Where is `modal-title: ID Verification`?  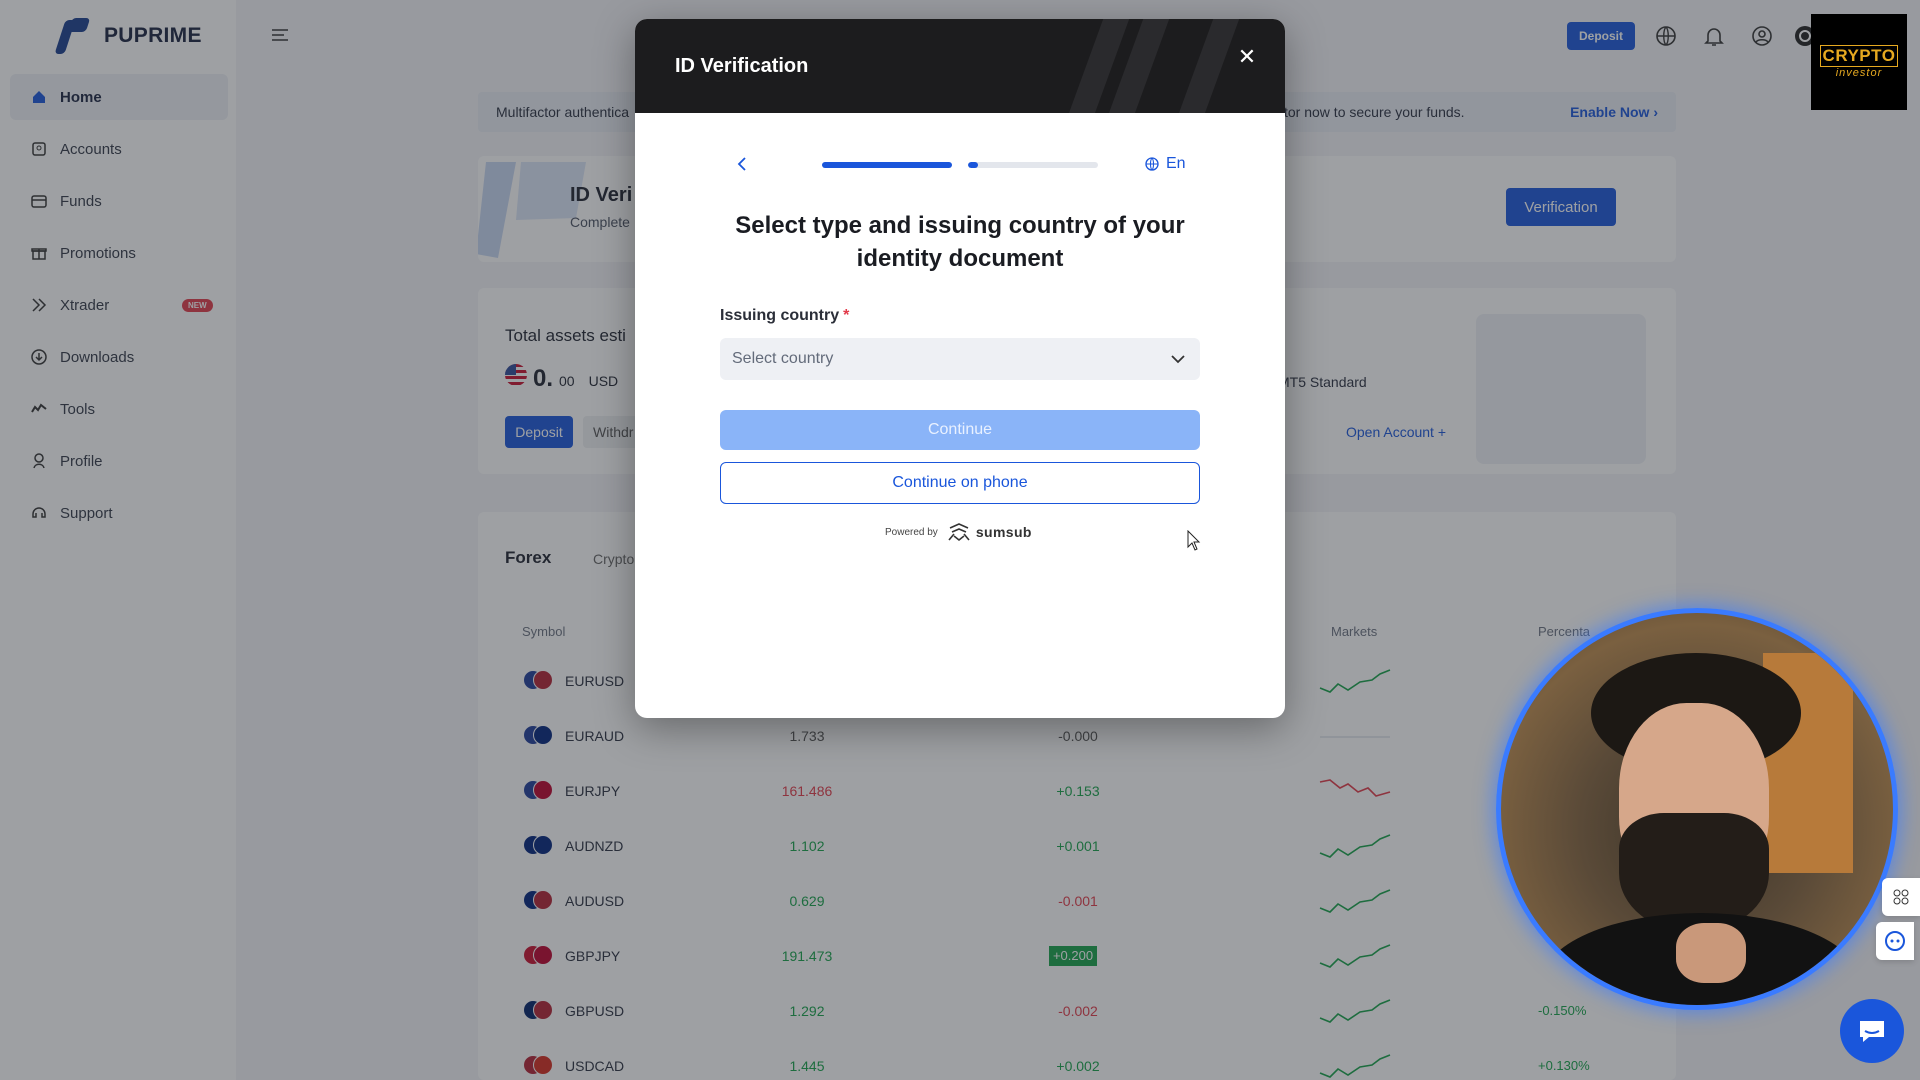
modal-title: ID Verification is located at coordinates (742, 66).